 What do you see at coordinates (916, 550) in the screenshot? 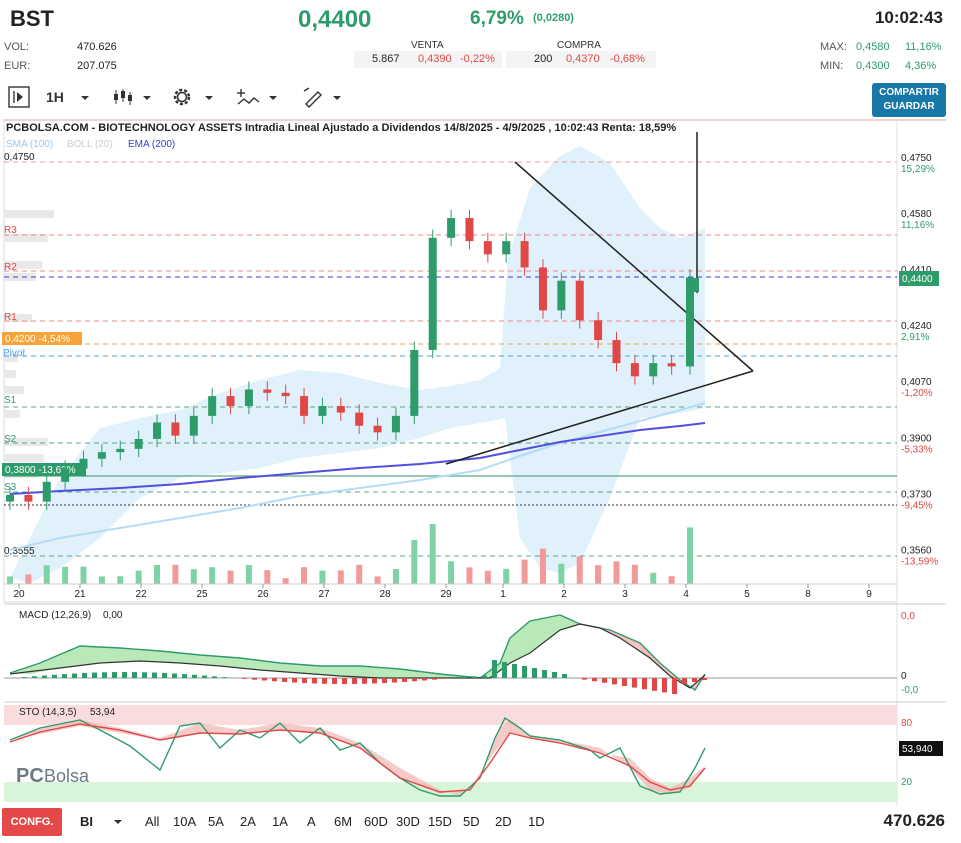
I see `price-tick: 0,3560` at bounding box center [916, 550].